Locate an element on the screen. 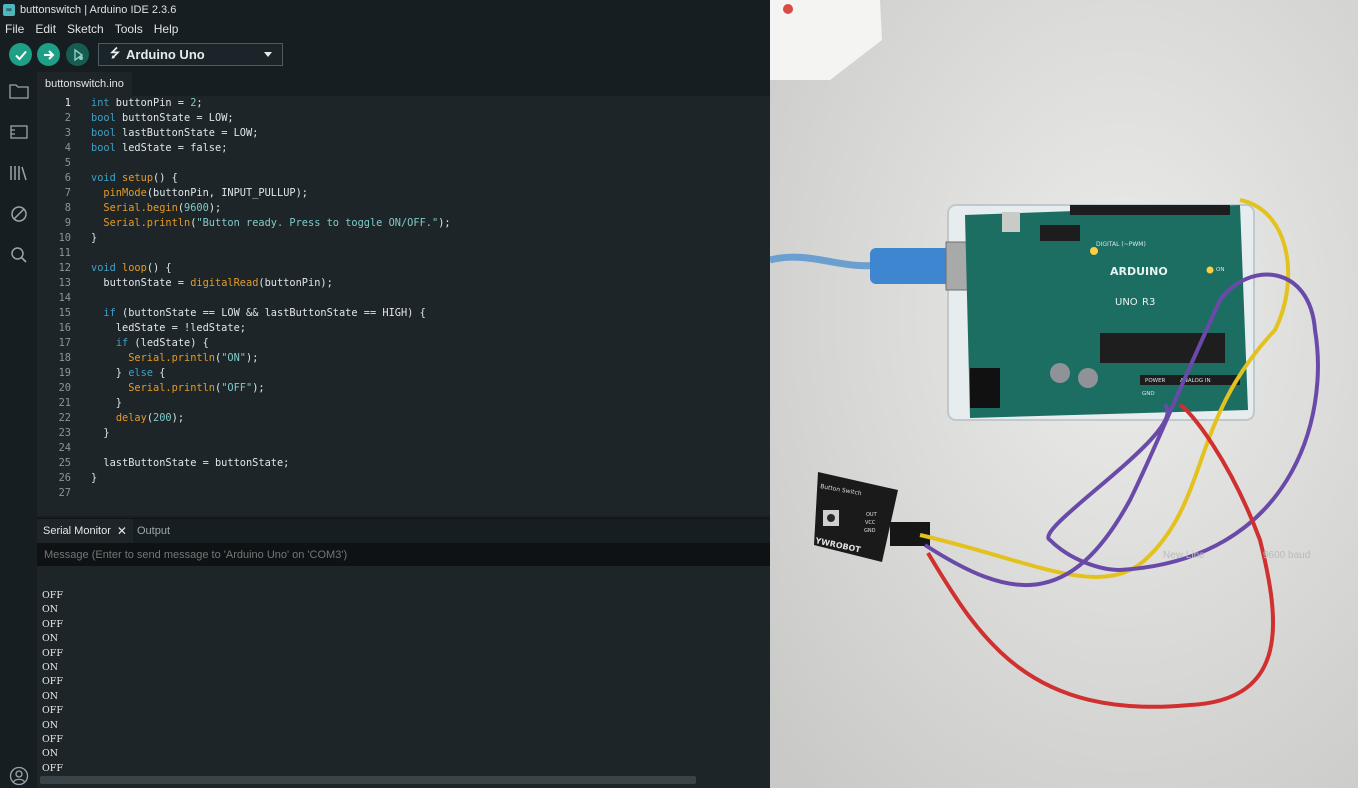  line-number: 22 is located at coordinates (64, 418).